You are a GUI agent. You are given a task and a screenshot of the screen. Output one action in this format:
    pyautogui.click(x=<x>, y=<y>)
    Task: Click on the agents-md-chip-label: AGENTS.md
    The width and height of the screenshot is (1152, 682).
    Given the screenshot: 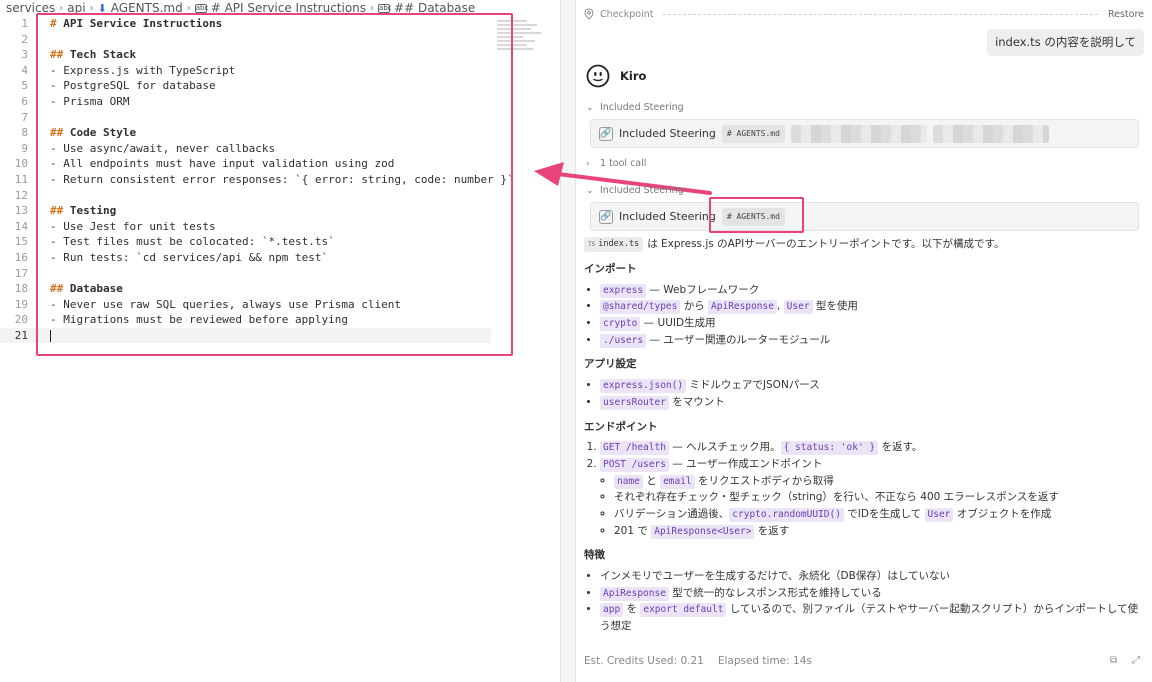 What is the action you would take?
    pyautogui.click(x=758, y=133)
    